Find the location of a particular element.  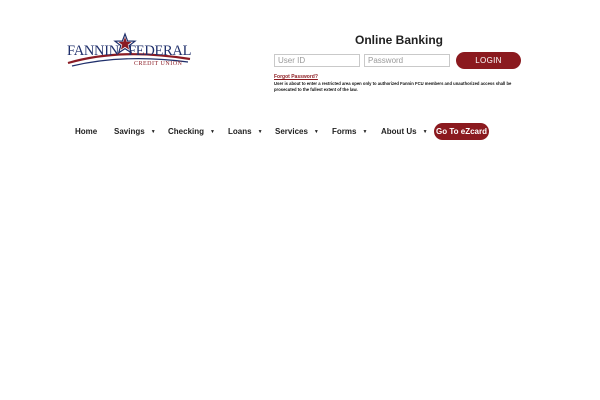

nav-item-savings: Savings ▼ is located at coordinates (135, 132).